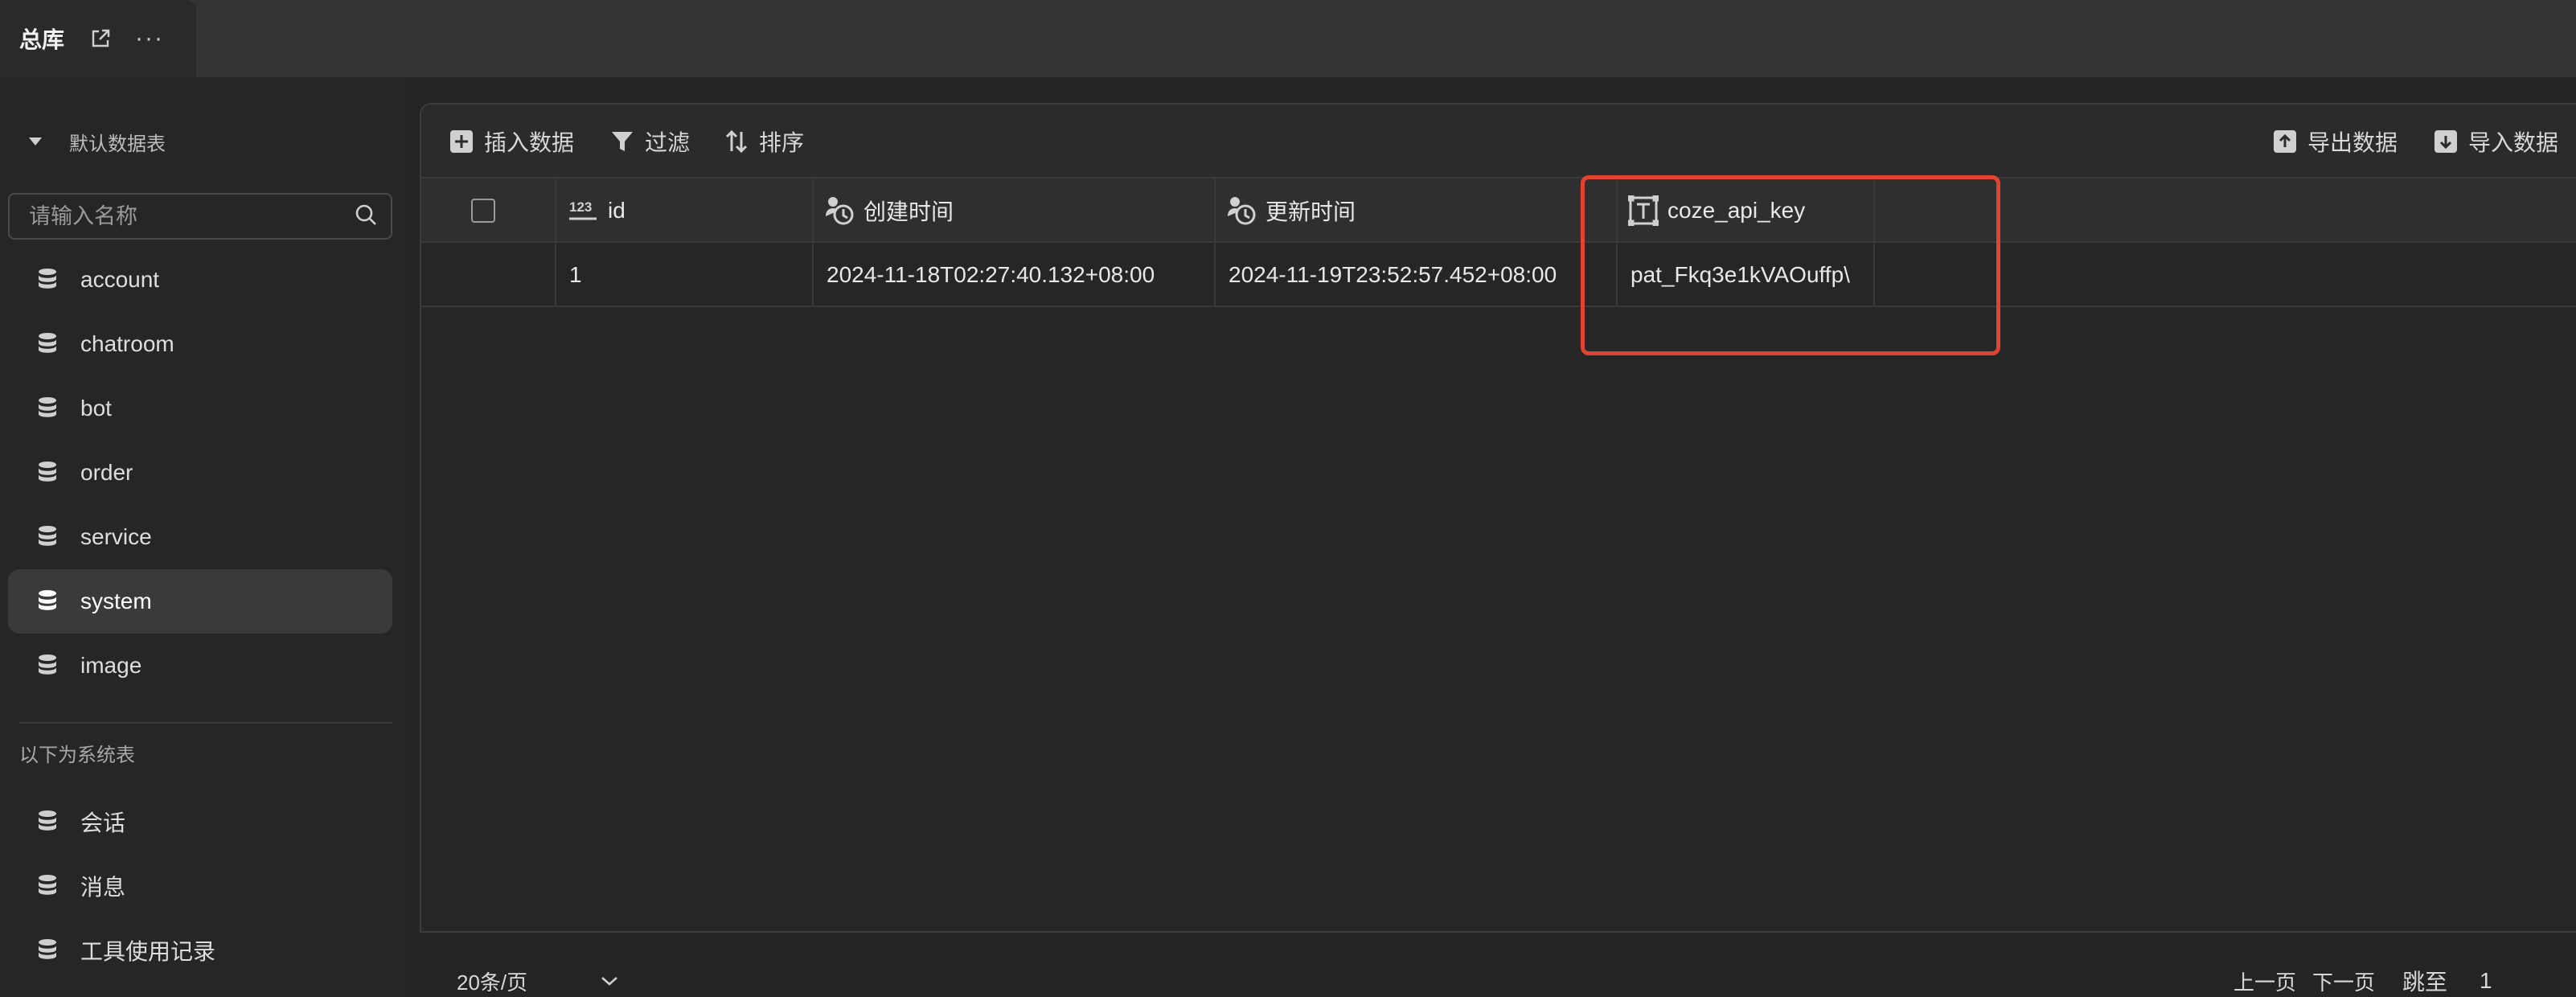 The image size is (2576, 997). I want to click on search-icon, so click(366, 217).